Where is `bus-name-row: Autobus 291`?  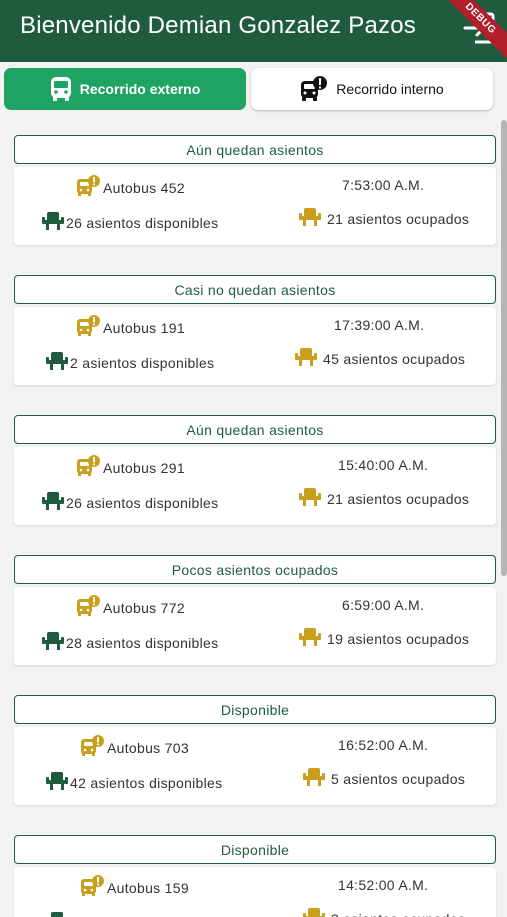
bus-name-row: Autobus 291 is located at coordinates (131, 467).